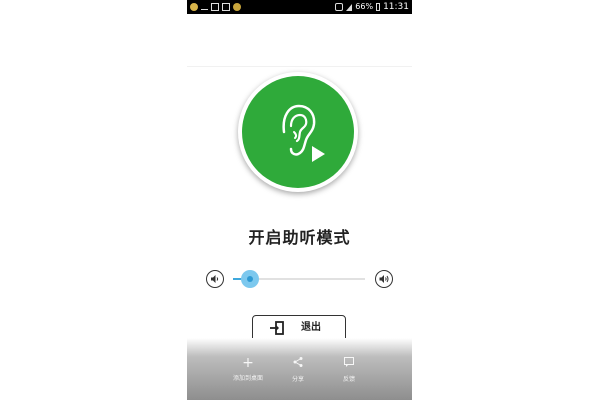  I want to click on ear-play-icon, so click(303, 133).